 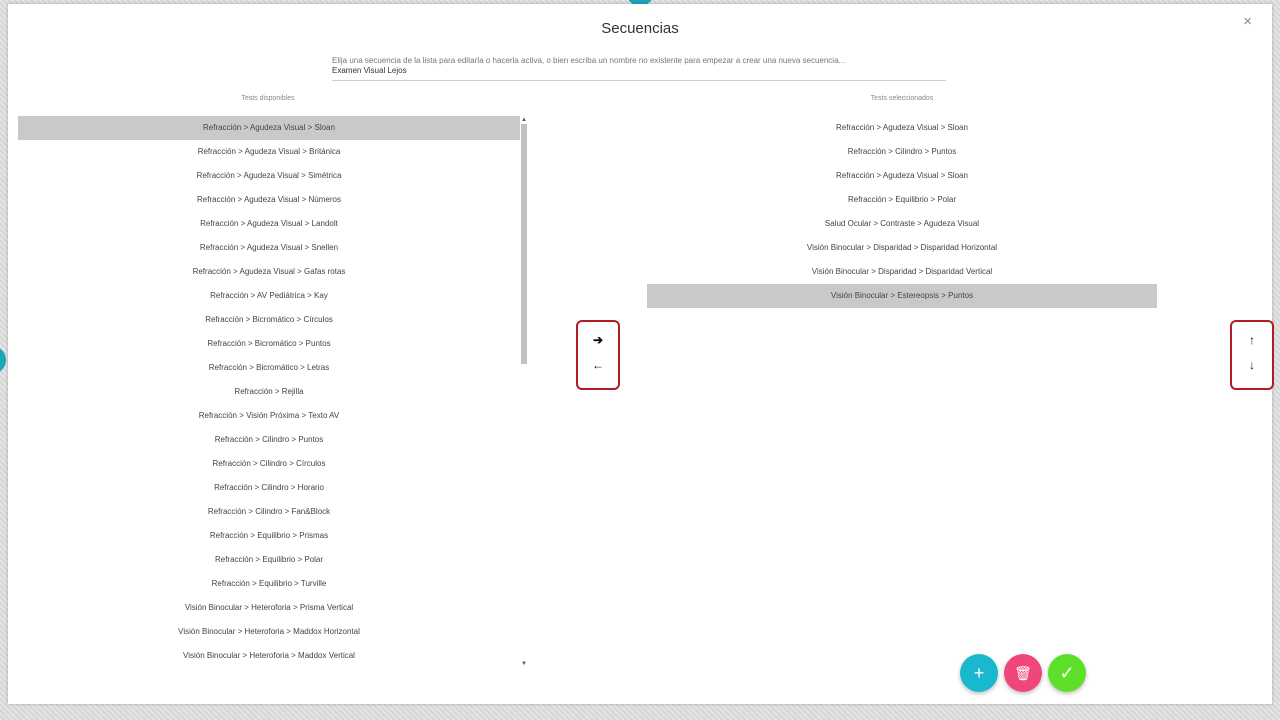 I want to click on available-test-list-item: Refracción > Bicromático > Puntos, so click(x=269, y=344).